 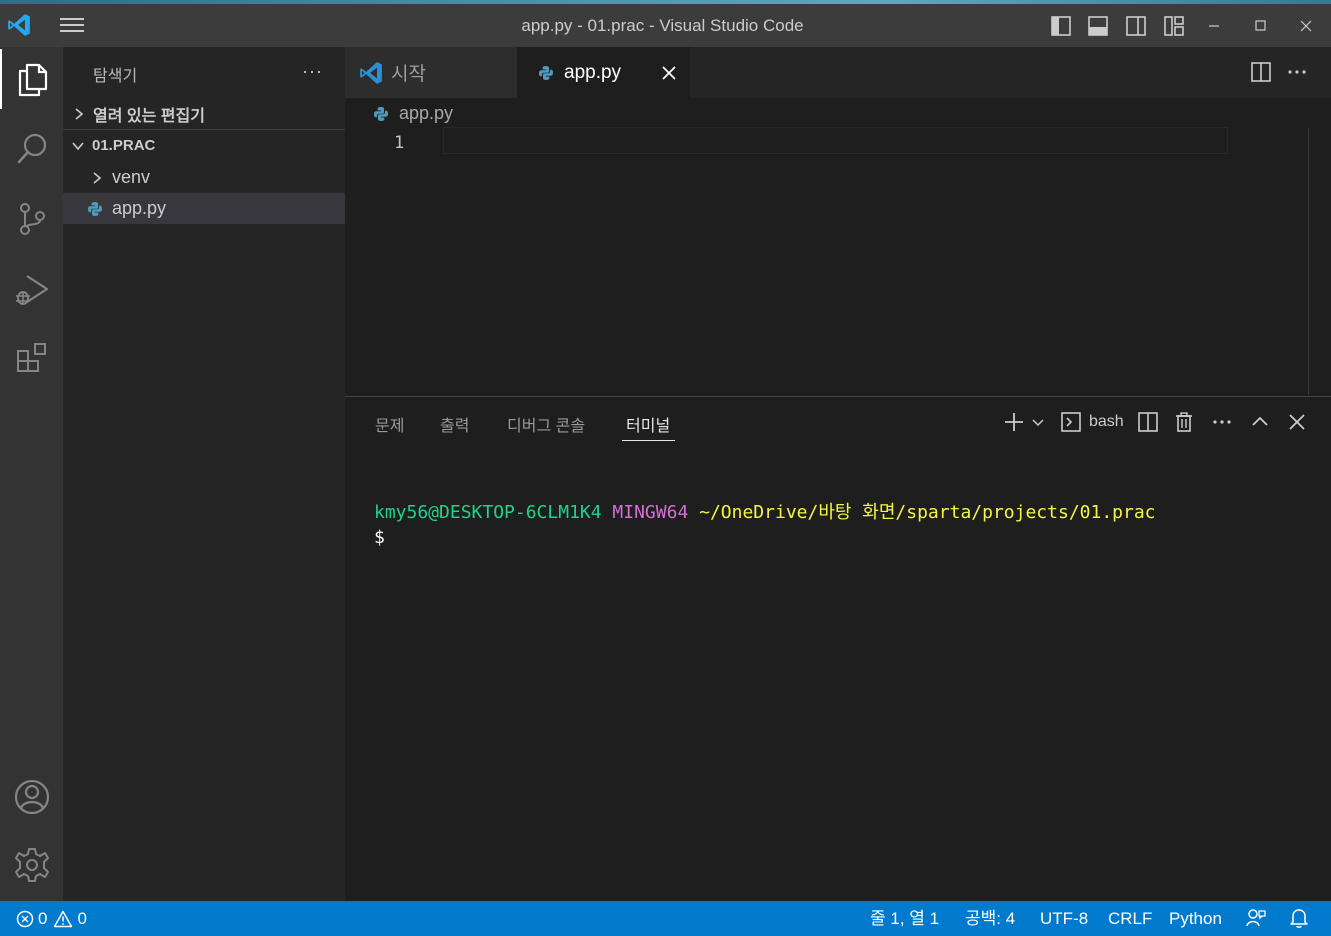 I want to click on open-editors-label: 열려 있는 편집기, so click(x=149, y=116).